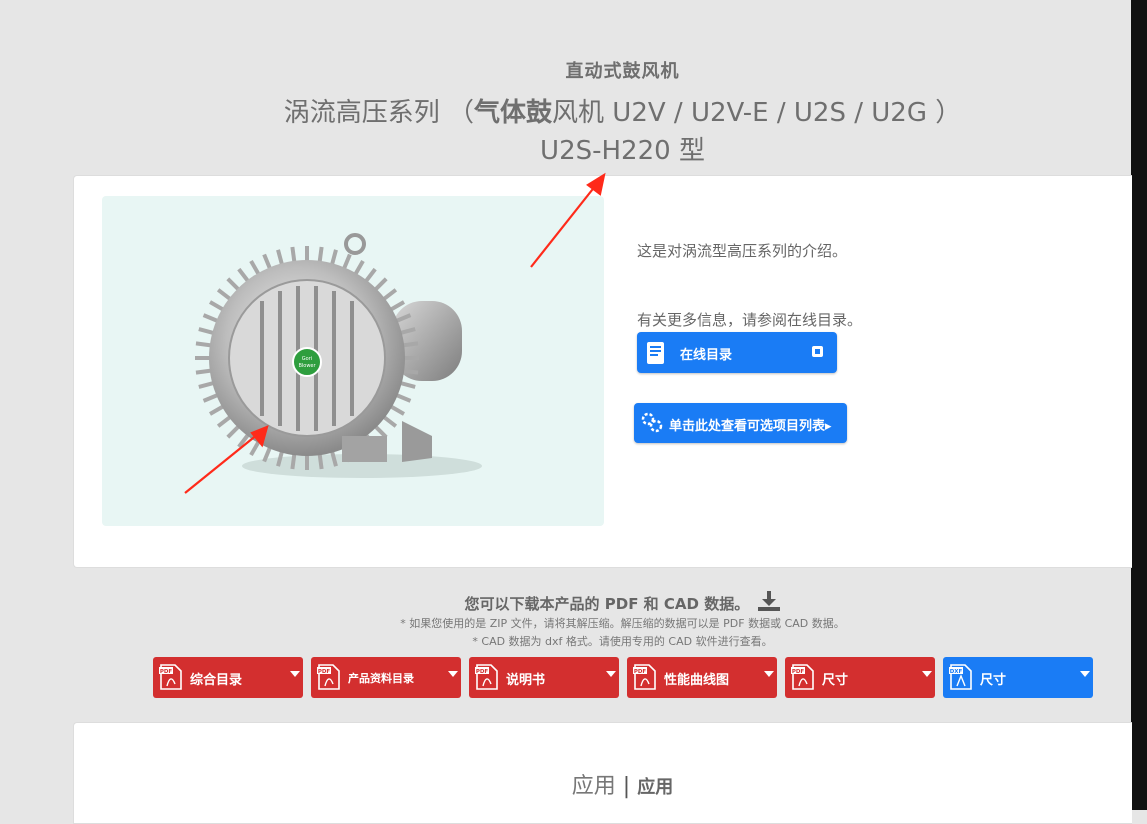  I want to click on download-general-catalog-button: PDF 综合目录, so click(228, 677).